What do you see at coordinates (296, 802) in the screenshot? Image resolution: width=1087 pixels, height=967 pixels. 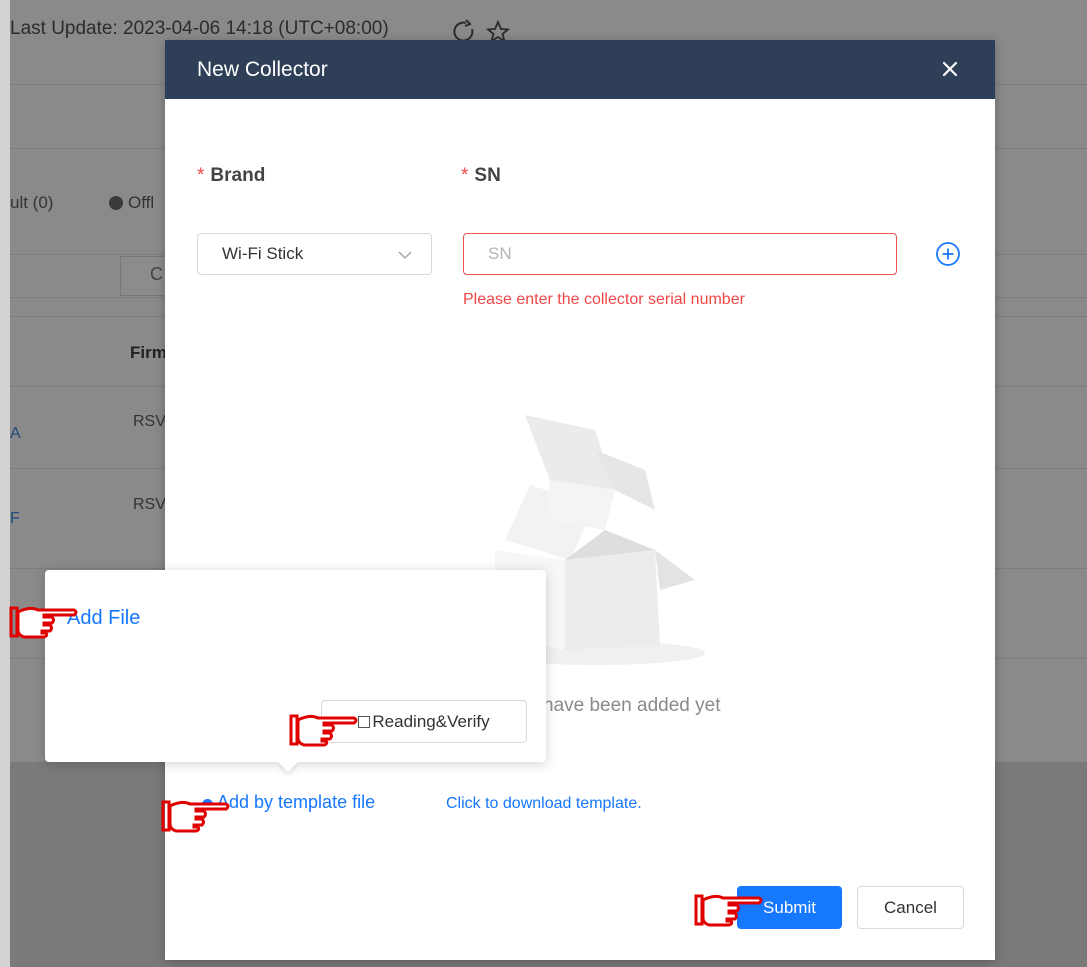 I see `add-by-template-link: Add by template file` at bounding box center [296, 802].